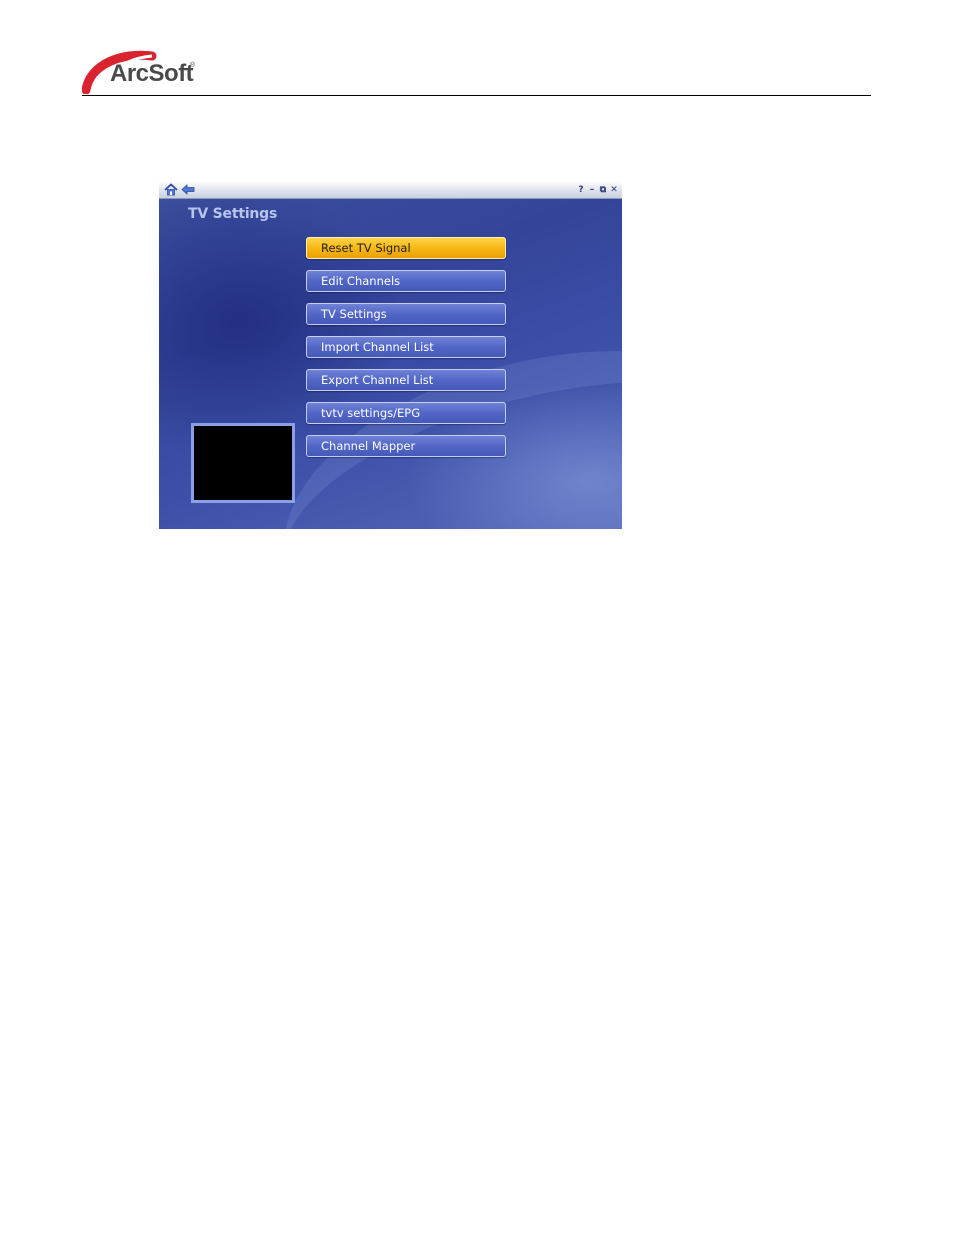  Describe the element at coordinates (477, 50) in the screenshot. I see `document-header: ArcSoft ®` at that location.